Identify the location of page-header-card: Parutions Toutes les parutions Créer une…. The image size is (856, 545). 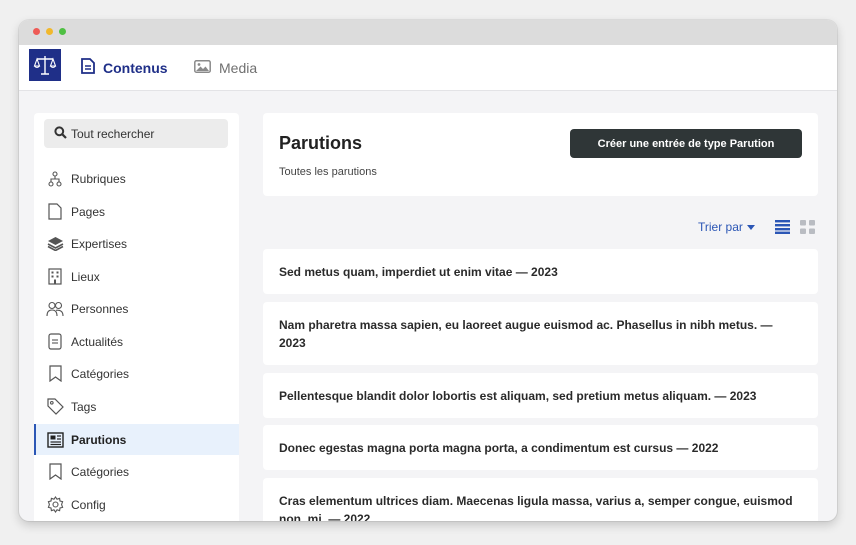
(540, 154).